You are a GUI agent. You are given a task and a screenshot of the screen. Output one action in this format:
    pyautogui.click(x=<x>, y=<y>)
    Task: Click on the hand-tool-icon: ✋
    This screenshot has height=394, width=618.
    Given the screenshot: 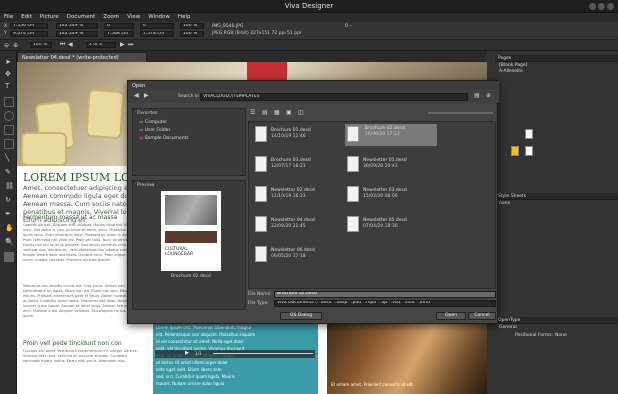 What is the action you would take?
    pyautogui.click(x=9, y=228)
    